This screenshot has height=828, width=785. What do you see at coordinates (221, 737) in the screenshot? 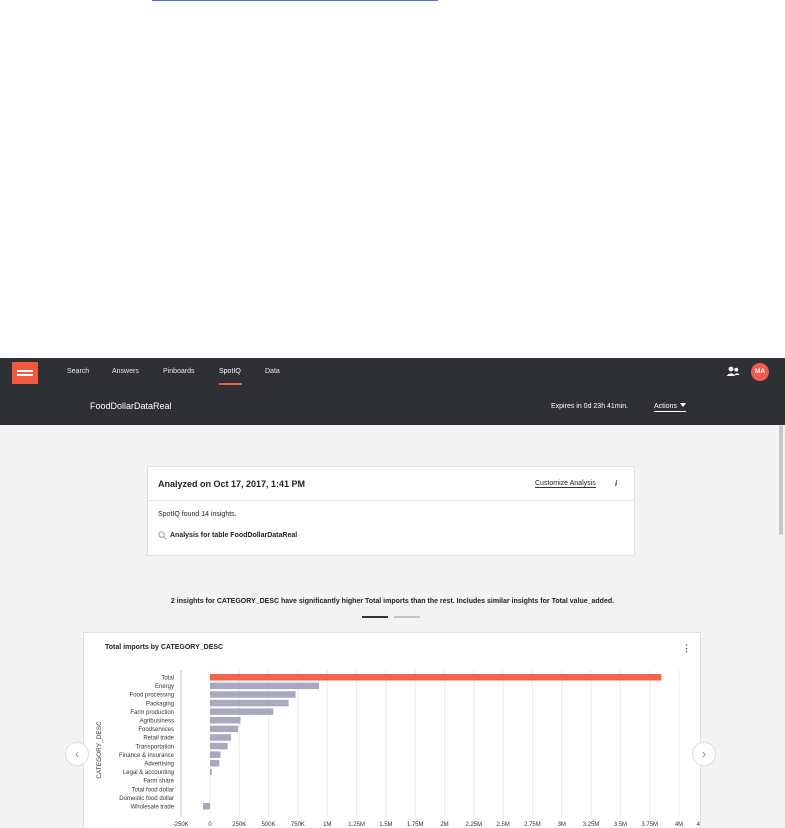
I see `bar-retail-trade` at bounding box center [221, 737].